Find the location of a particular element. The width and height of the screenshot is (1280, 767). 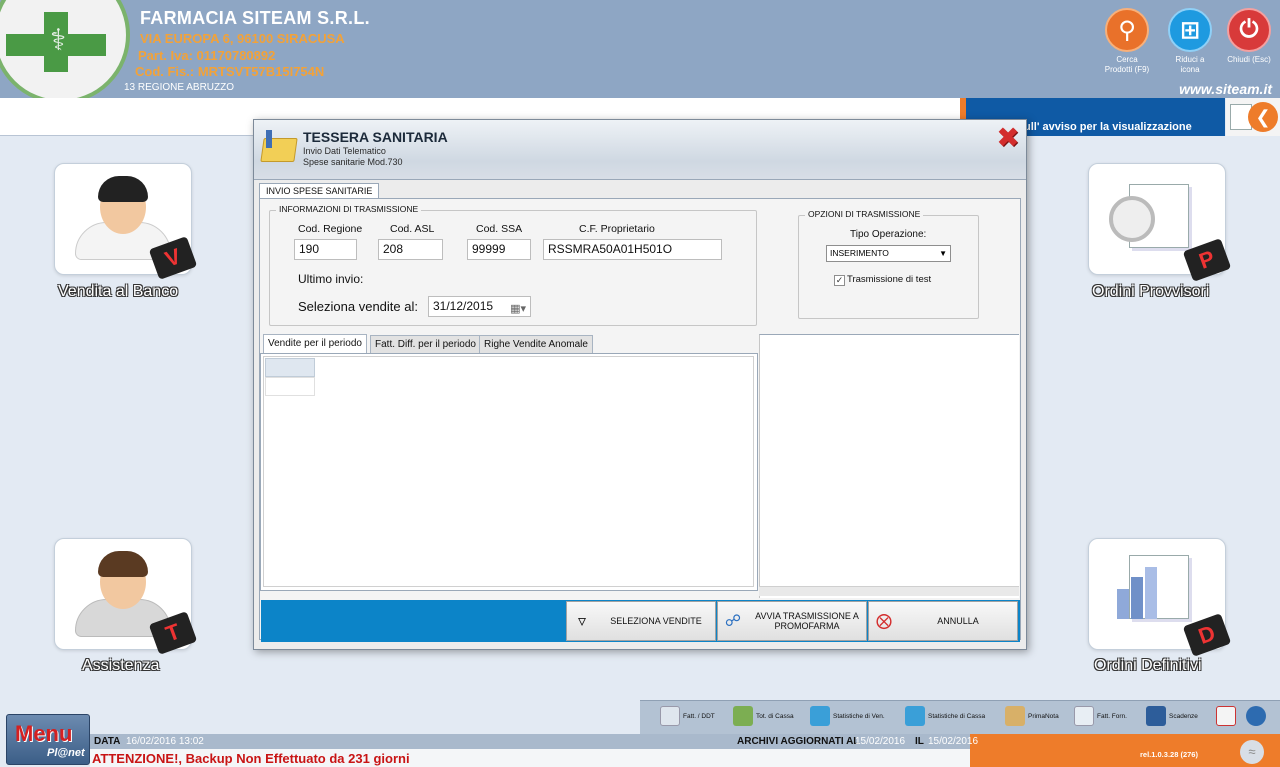

tile-support-label: Assistenza is located at coordinates (120, 666).